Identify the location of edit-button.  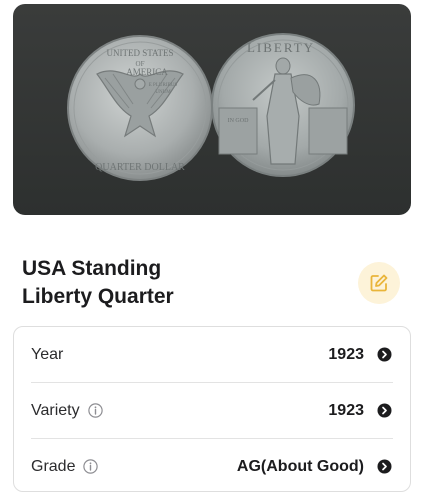
(379, 283).